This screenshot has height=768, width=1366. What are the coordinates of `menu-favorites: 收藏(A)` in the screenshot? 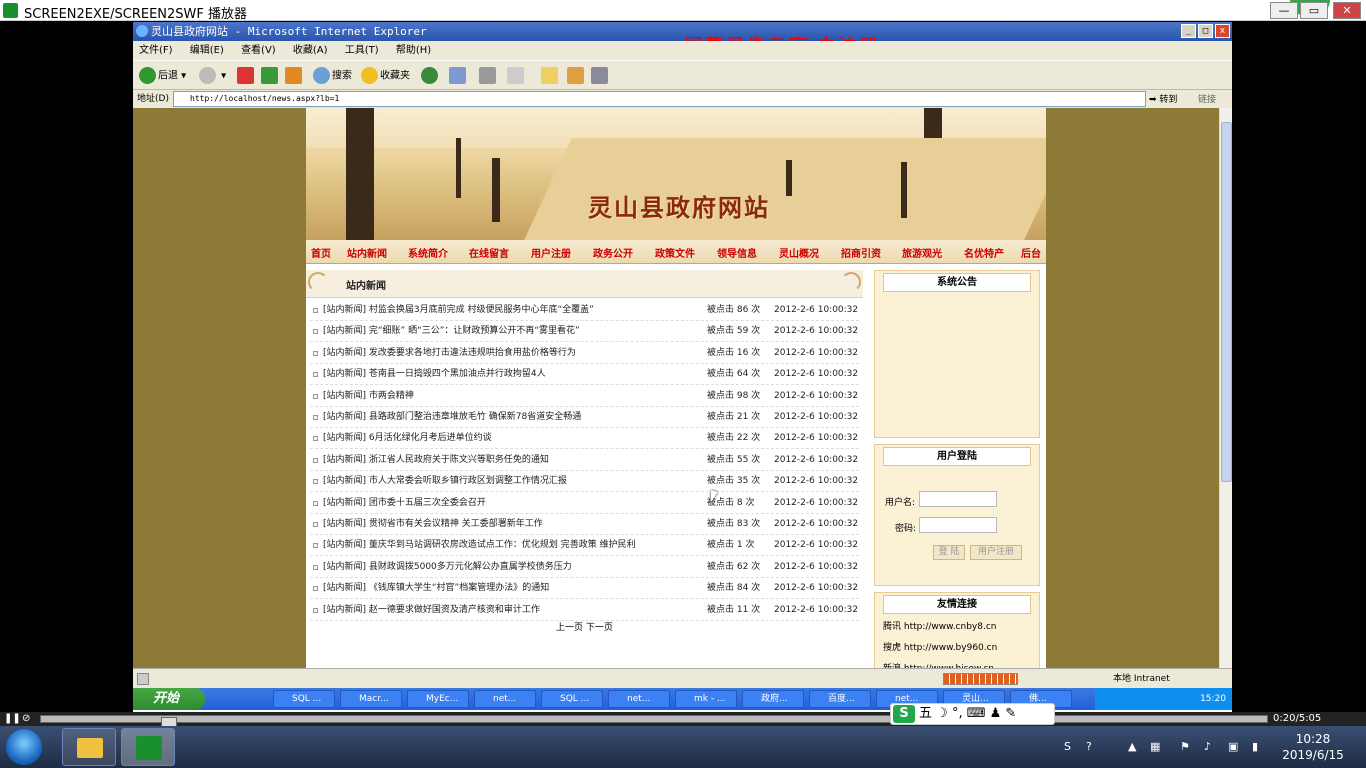 It's located at (310, 50).